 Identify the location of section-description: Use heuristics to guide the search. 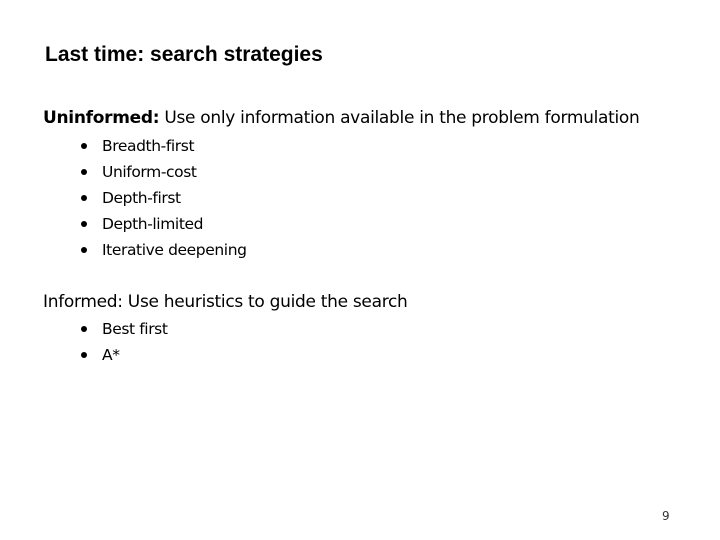
(265, 302).